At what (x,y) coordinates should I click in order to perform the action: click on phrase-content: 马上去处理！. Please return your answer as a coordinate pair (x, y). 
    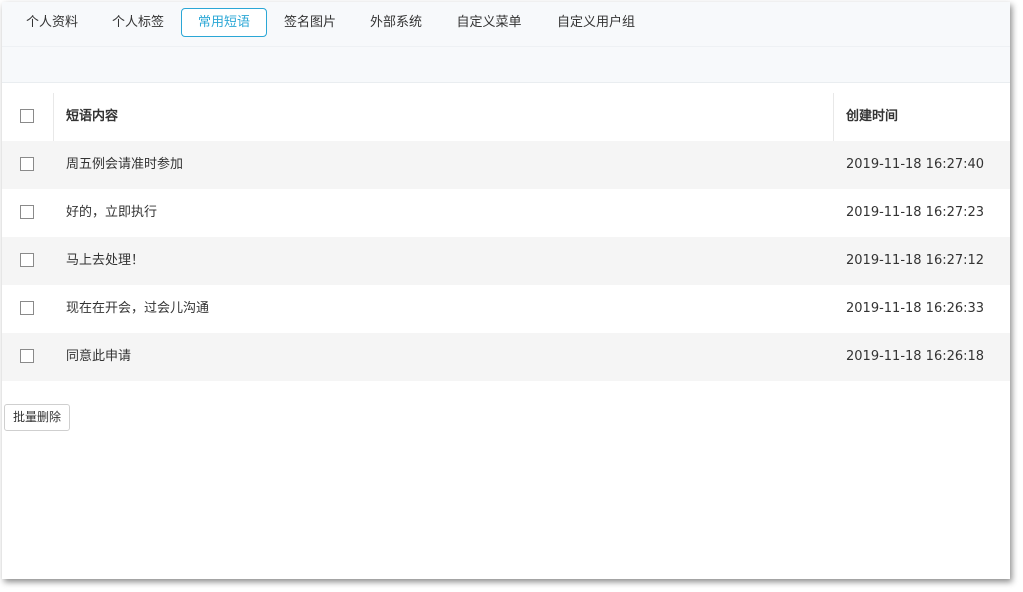
    Looking at the image, I should click on (105, 260).